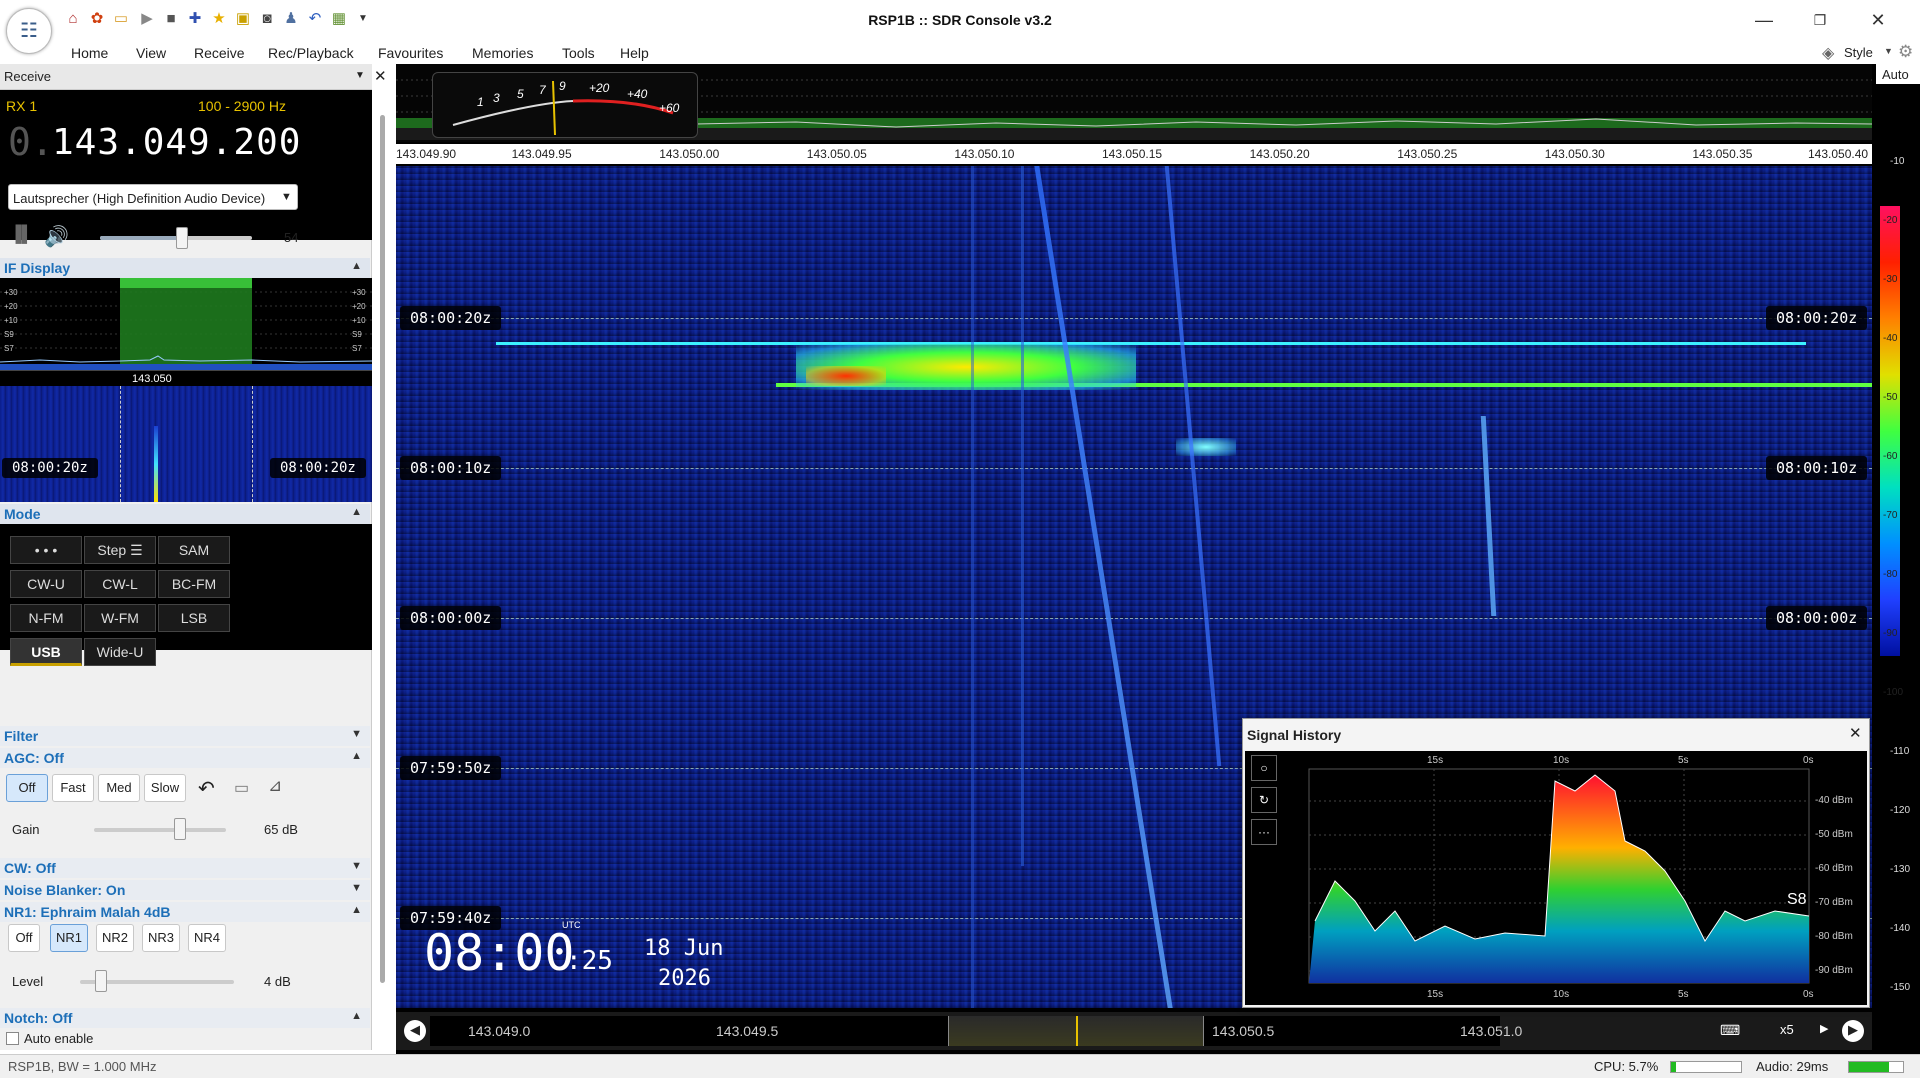 This screenshot has height=1078, width=1920. I want to click on nr-section-header: NR1: Ephraim Malah 4dB ▲, so click(185, 912).